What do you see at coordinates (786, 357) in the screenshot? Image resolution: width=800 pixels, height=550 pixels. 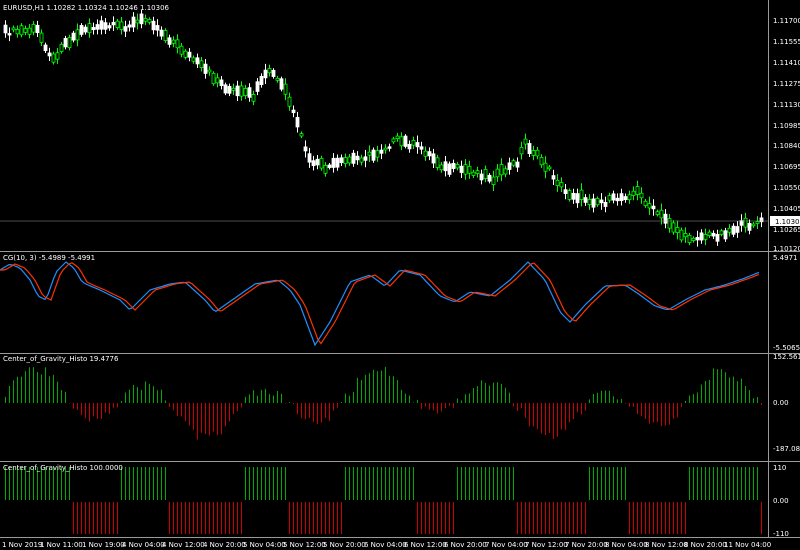 I see `histogram-1-max-label: 152.5616` at bounding box center [786, 357].